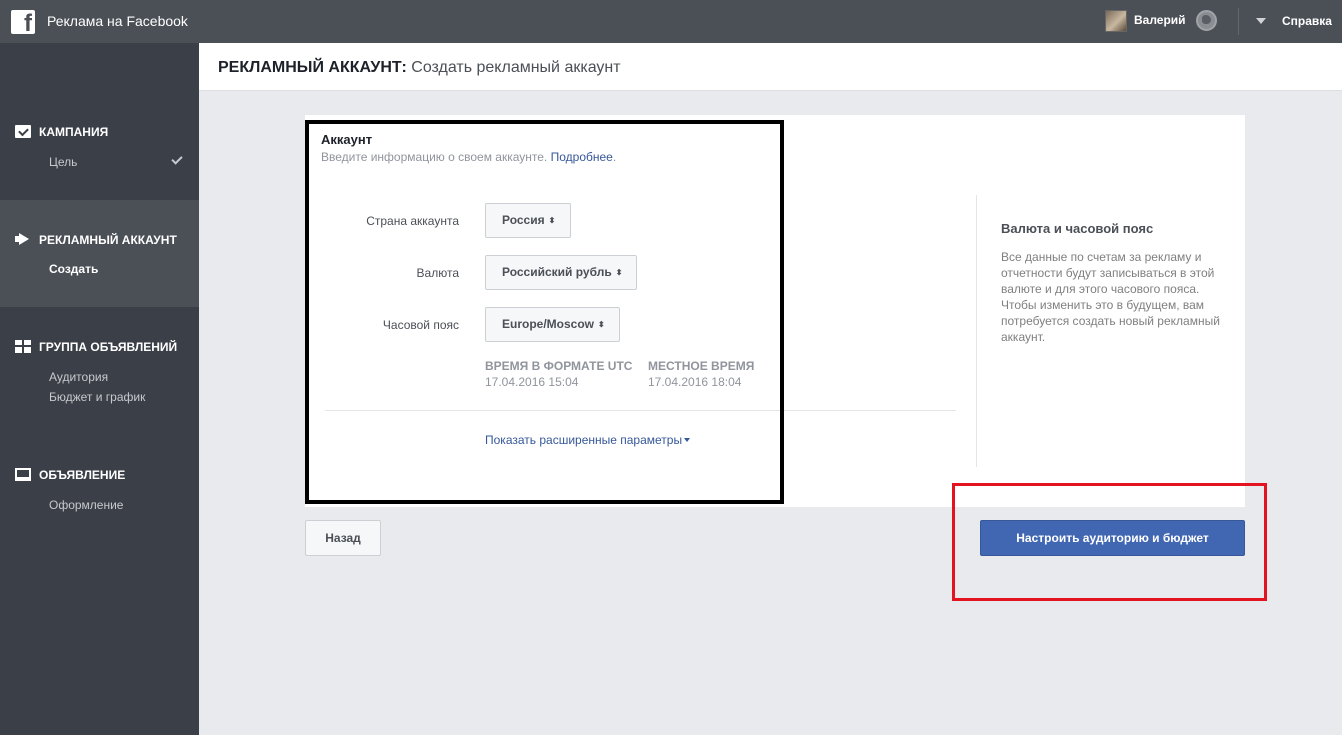 The width and height of the screenshot is (1342, 735). I want to click on chevron-down-icon, so click(1261, 21).